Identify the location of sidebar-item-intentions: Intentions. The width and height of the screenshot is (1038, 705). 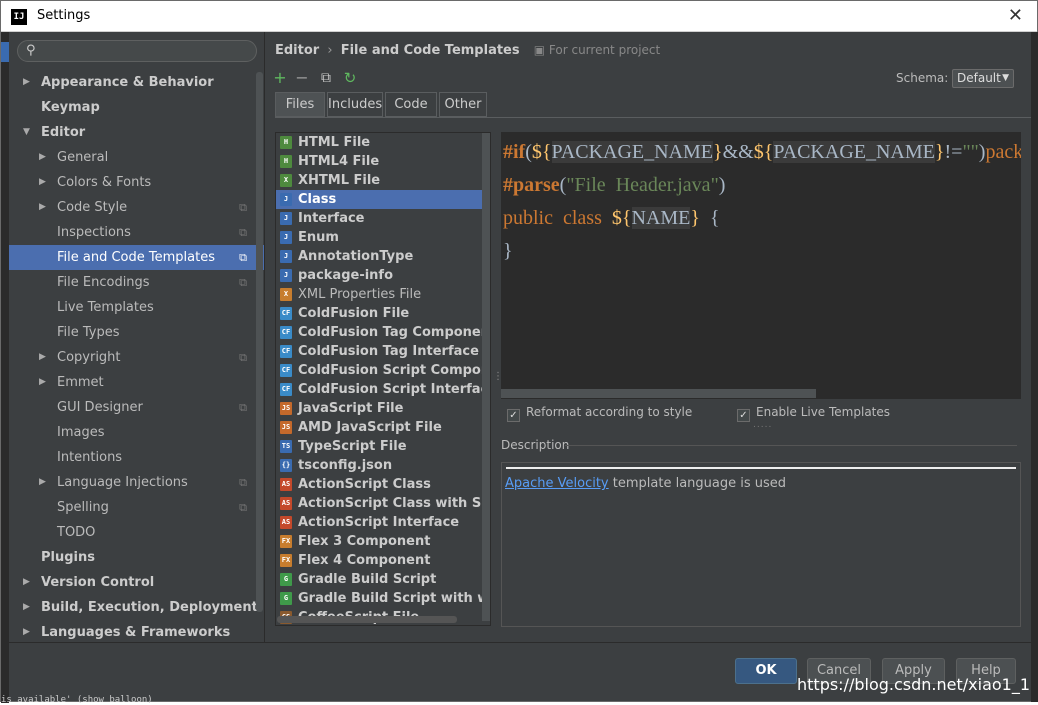
(136, 457).